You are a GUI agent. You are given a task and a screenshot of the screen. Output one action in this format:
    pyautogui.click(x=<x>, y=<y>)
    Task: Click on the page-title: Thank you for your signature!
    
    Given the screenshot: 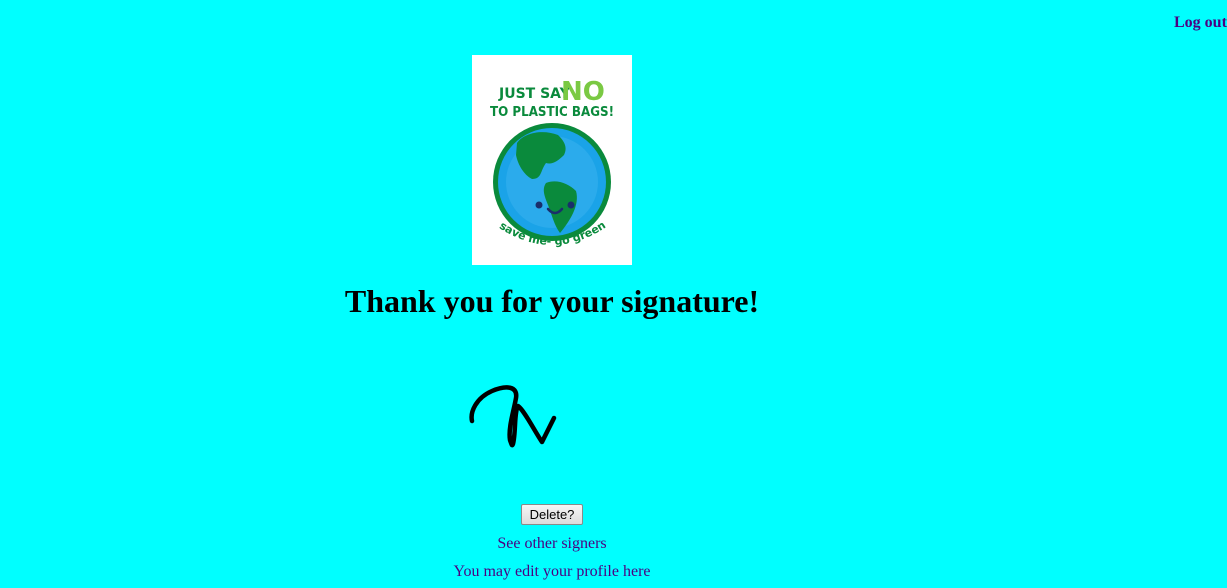 What is the action you would take?
    pyautogui.click(x=552, y=301)
    